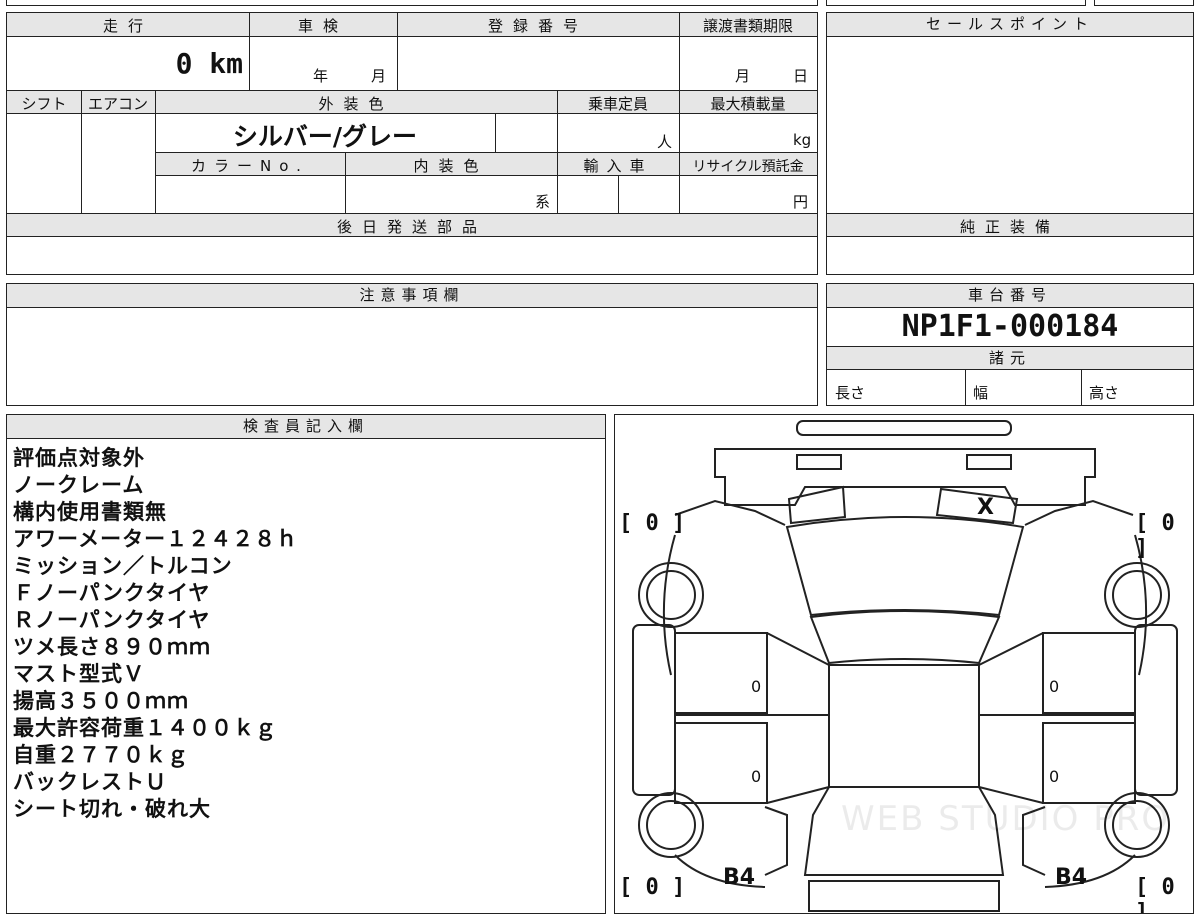 The width and height of the screenshot is (1200, 914). Describe the element at coordinates (652, 887) in the screenshot. I see `tire-rear-left-value: [ 0 ]` at that location.